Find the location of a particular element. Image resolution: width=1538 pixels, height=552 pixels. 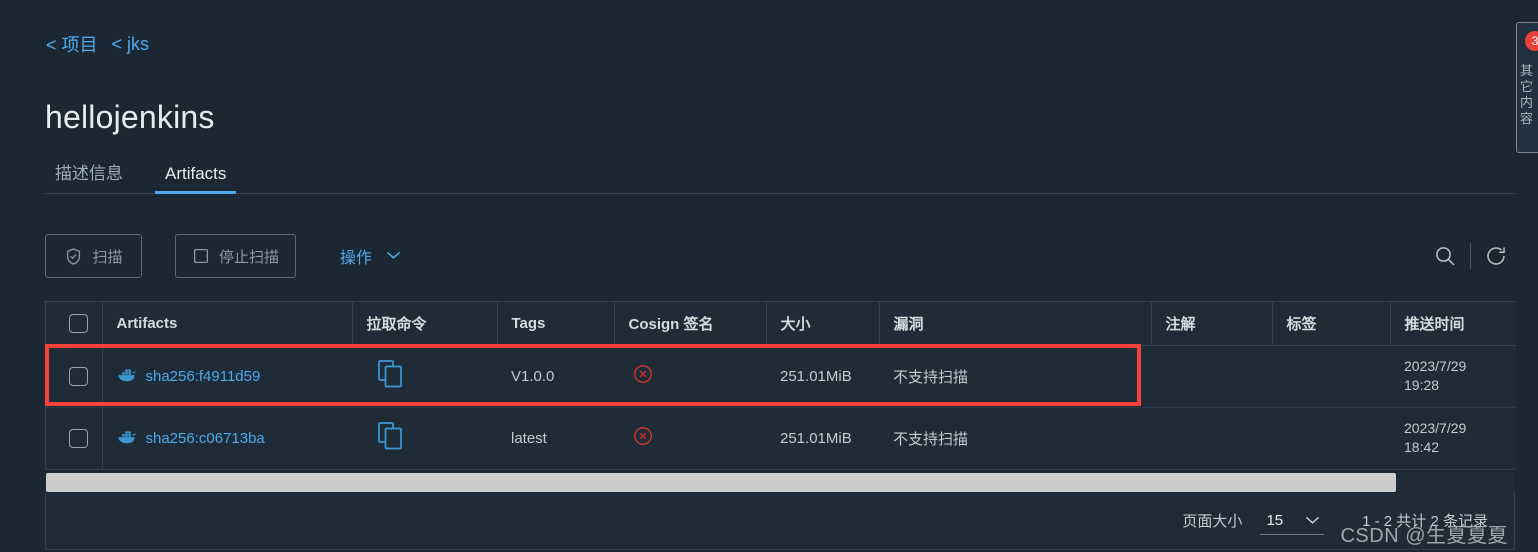

header-artifacts: Artifacts is located at coordinates (227, 324).